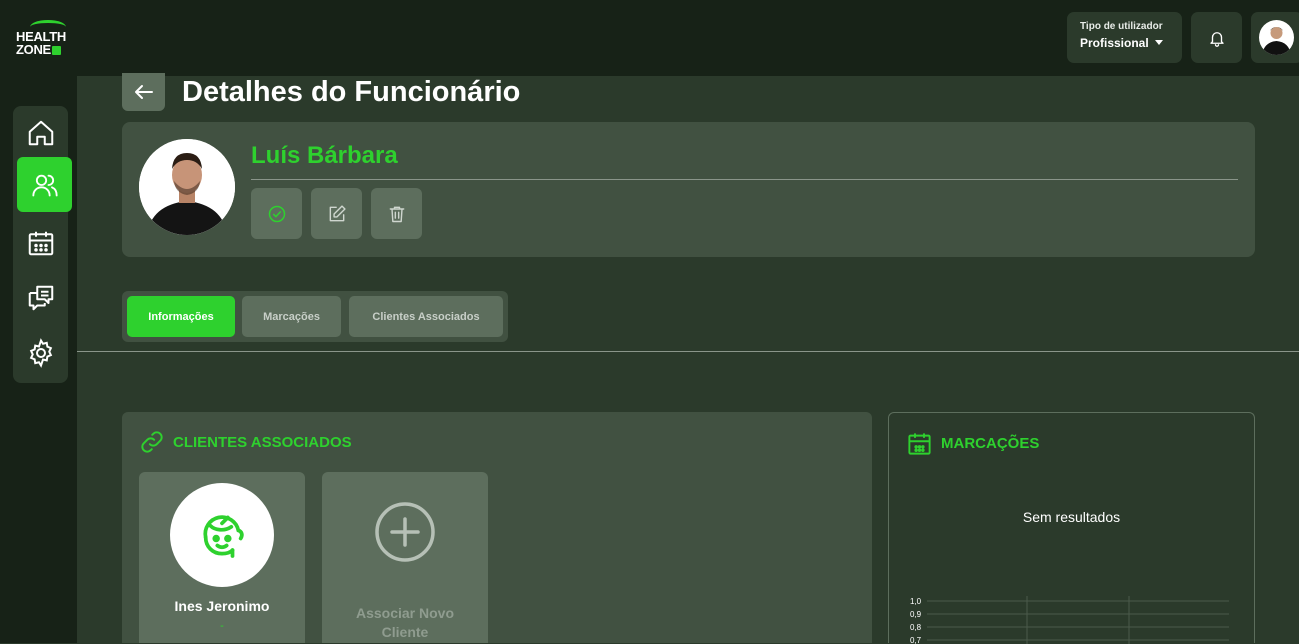 The height and width of the screenshot is (644, 1299). I want to click on add-client-label-line-2: Cliente, so click(405, 632).